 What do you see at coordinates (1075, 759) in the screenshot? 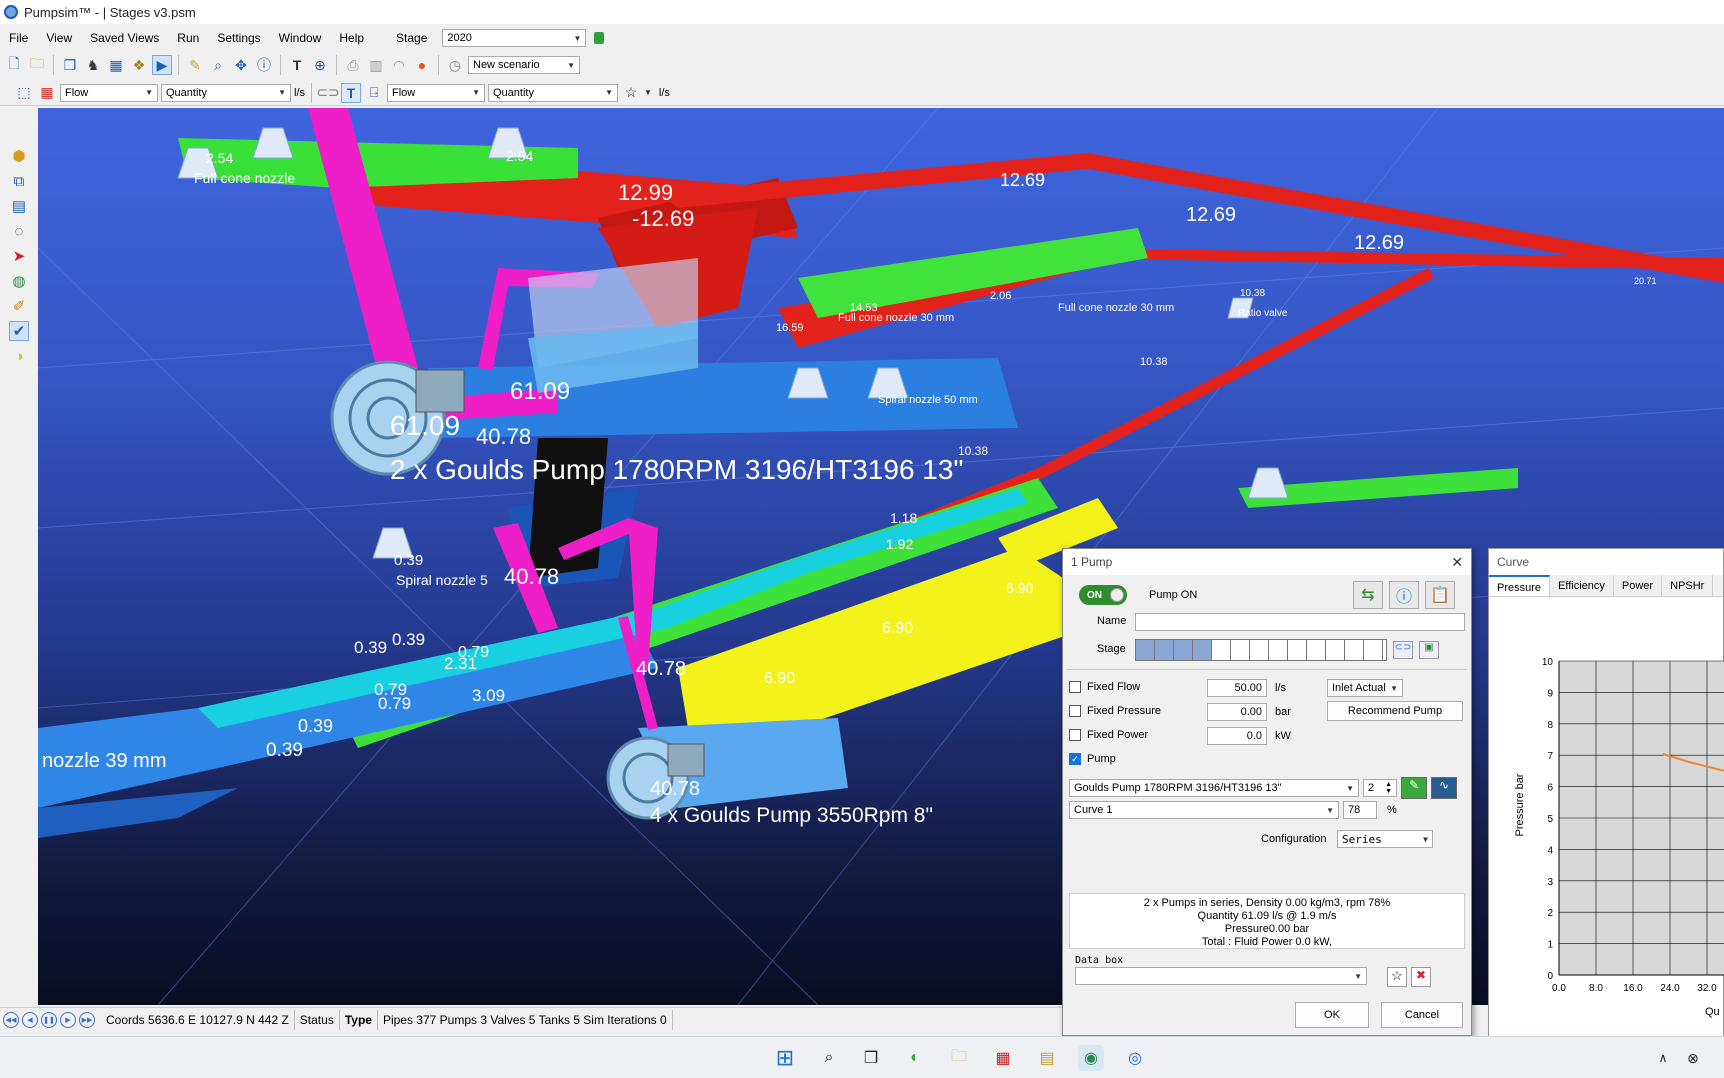
I see `pump-checkbox: ✓` at bounding box center [1075, 759].